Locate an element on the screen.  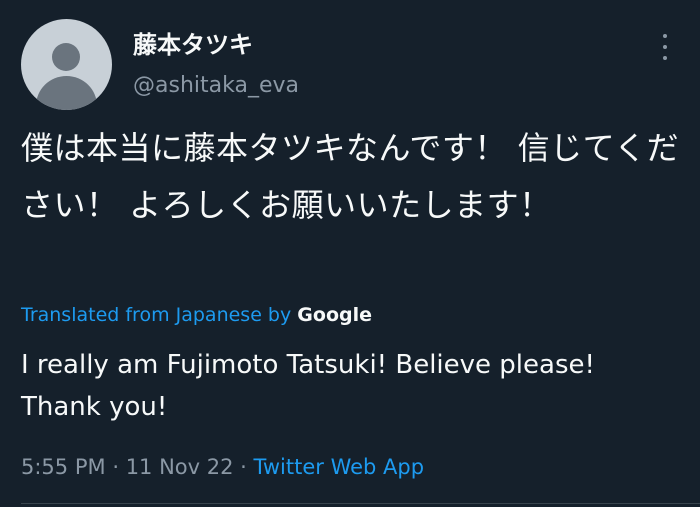
divider is located at coordinates (360, 503).